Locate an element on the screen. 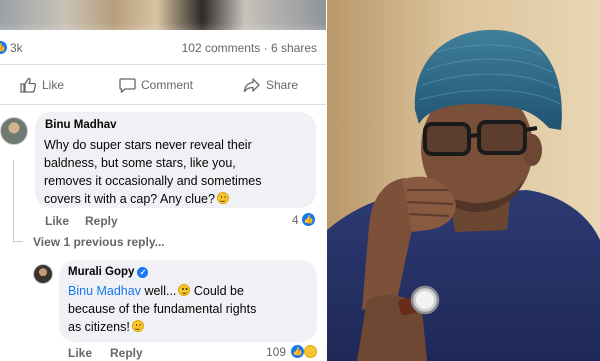  reactions-count: 3k is located at coordinates (16, 48).